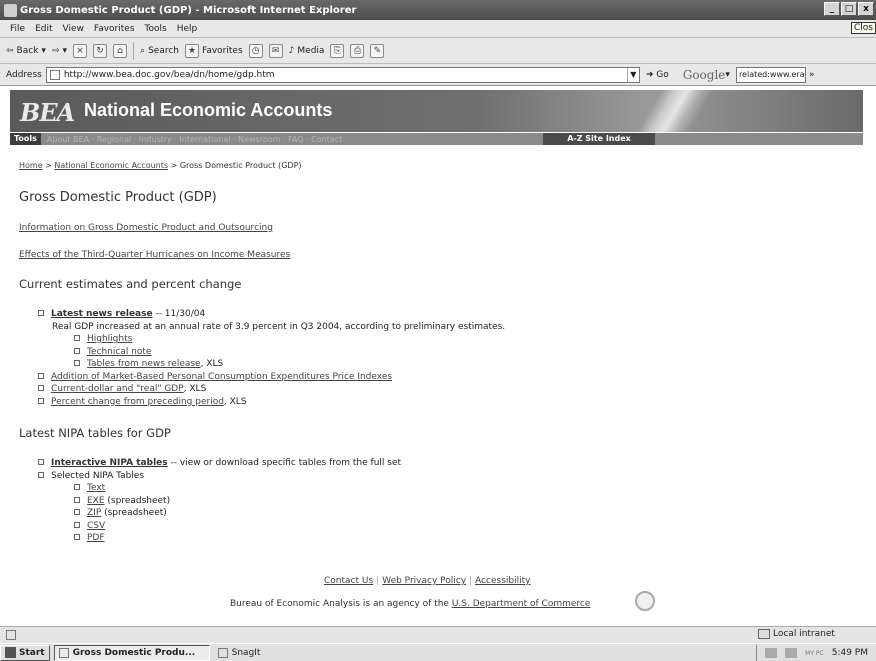 The image size is (876, 661). I want to click on commerce-link: U.S. Department of Commerce, so click(521, 604).